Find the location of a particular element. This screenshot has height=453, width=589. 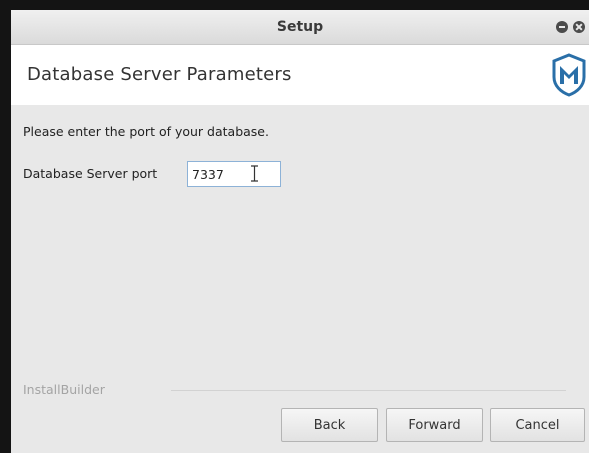

forward-button: Forward is located at coordinates (434, 425).